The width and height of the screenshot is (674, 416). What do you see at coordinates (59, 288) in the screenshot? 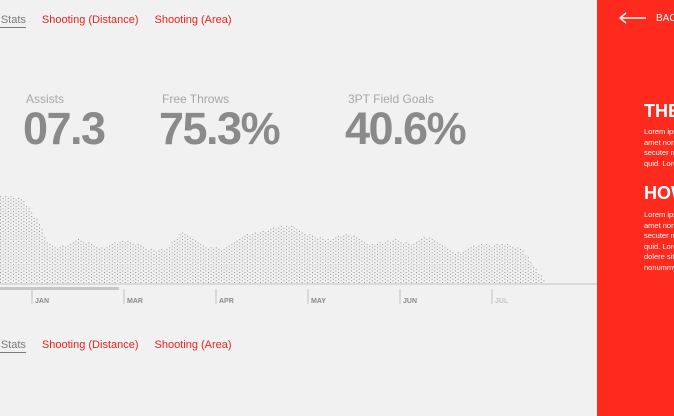
I see `timeline-progress-bar` at bounding box center [59, 288].